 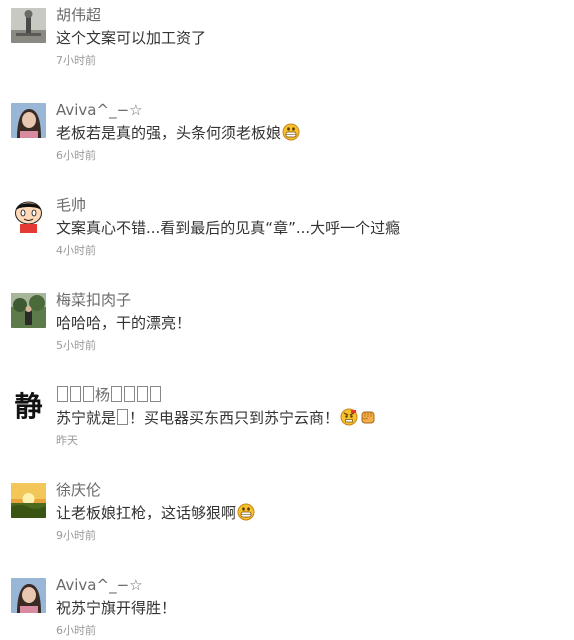 I want to click on username: 杨, so click(x=109, y=395).